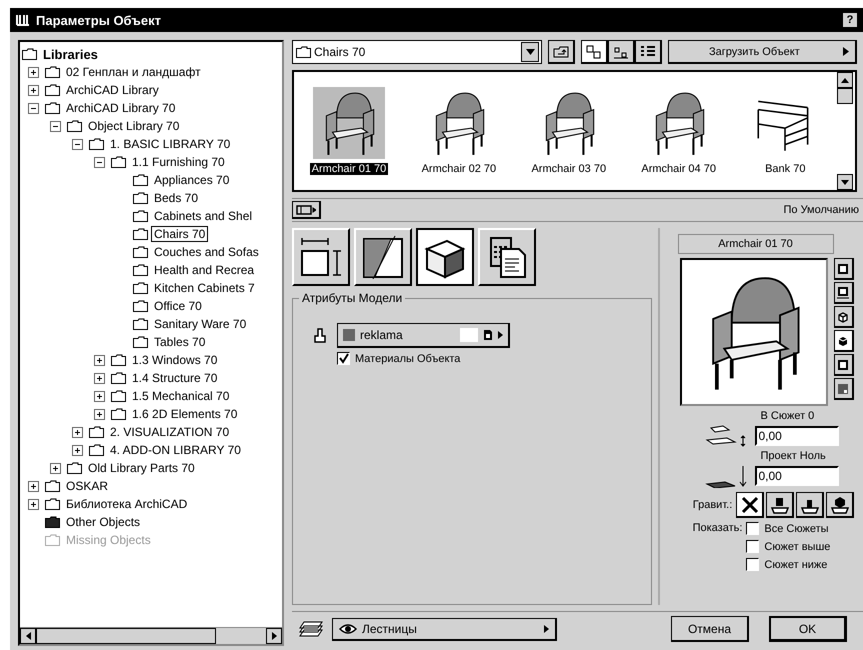 This screenshot has height=650, width=863. What do you see at coordinates (444, 629) in the screenshot?
I see `layer-dropdown: Лестницы` at bounding box center [444, 629].